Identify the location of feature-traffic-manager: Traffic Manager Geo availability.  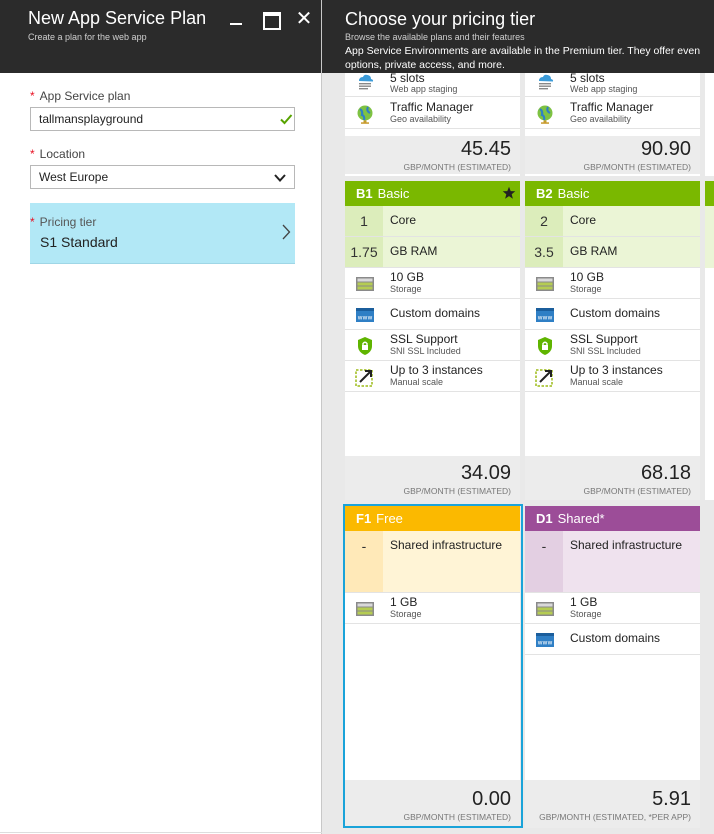
(612, 113).